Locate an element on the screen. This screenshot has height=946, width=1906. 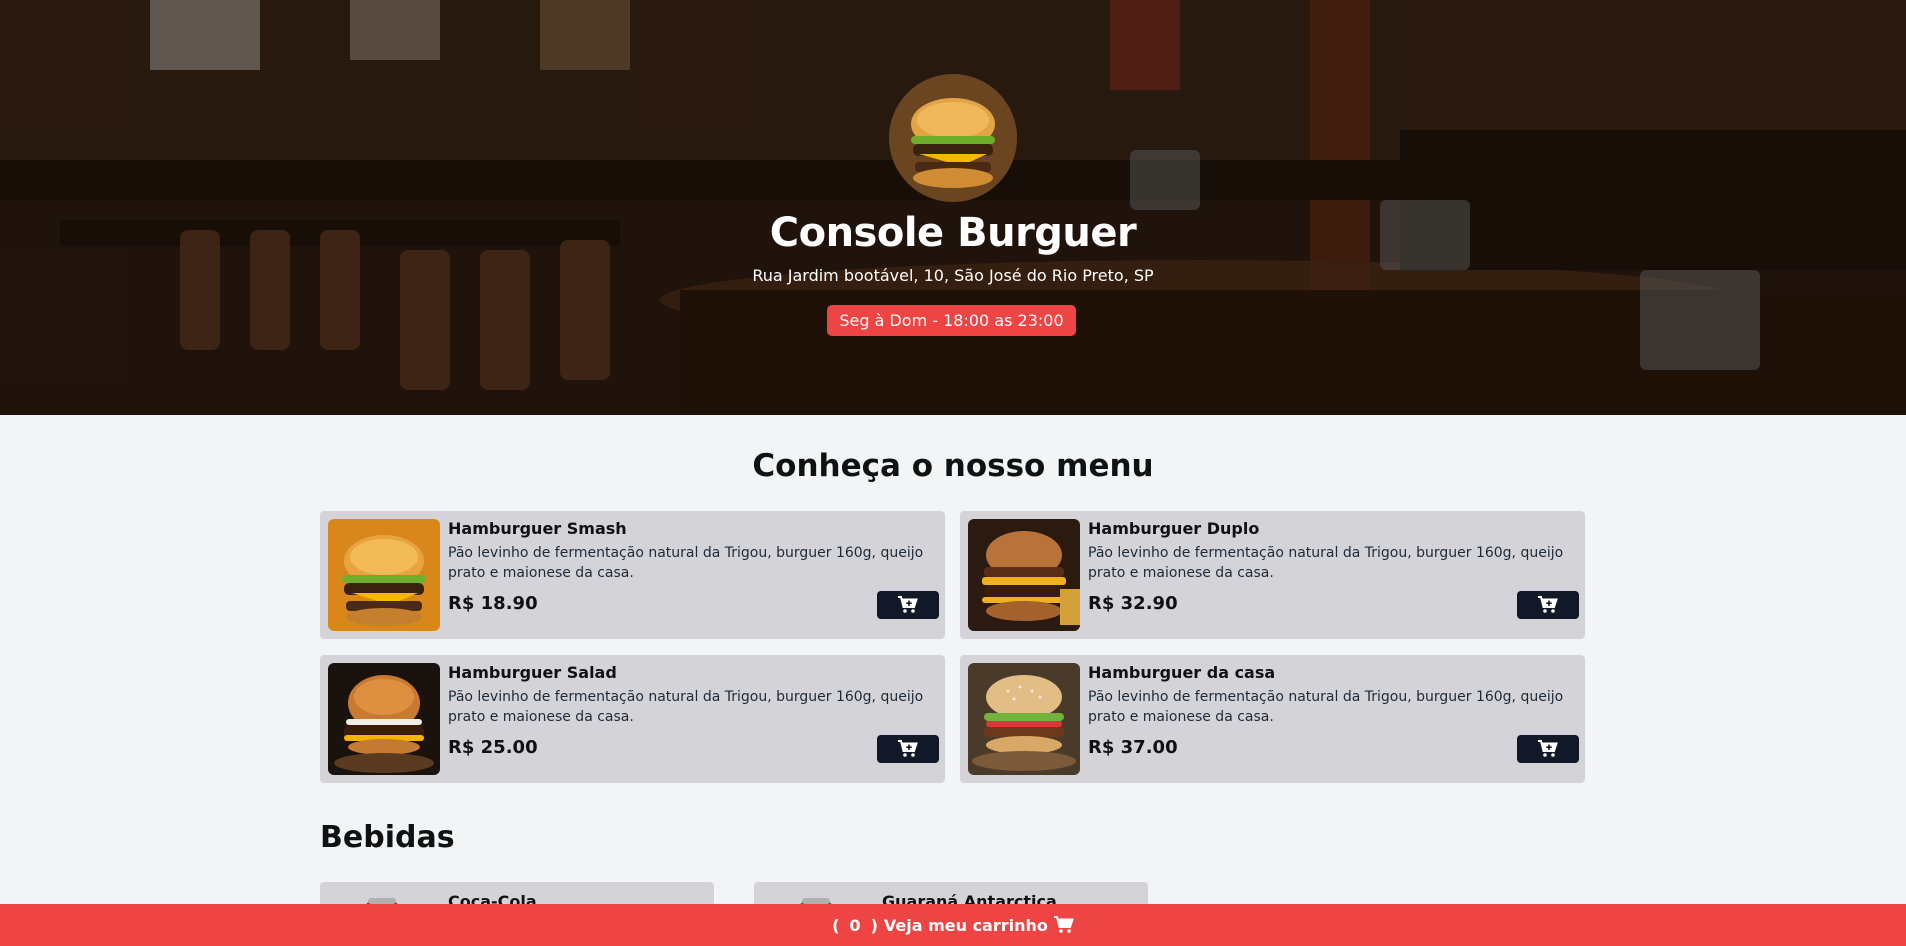
menu-item-name: Hamburguer Salad is located at coordinates (532, 672).